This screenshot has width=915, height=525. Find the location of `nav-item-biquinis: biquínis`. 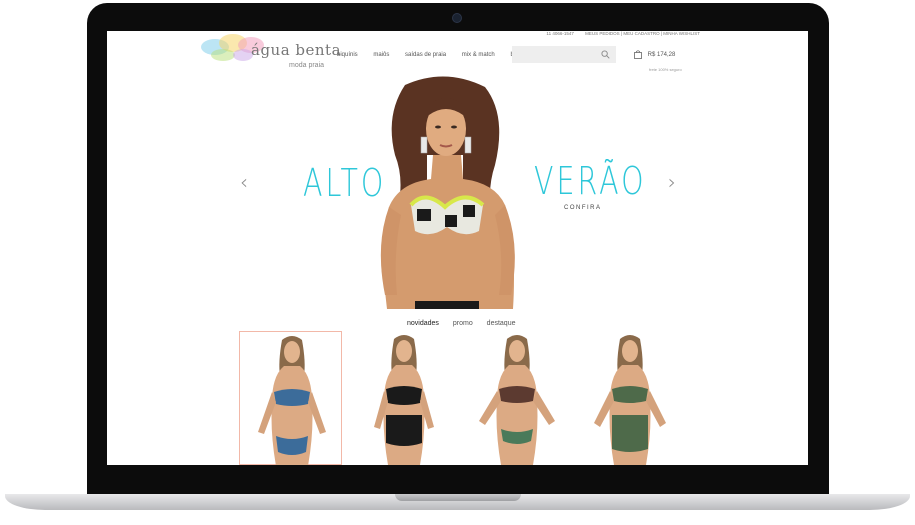

nav-item-biquinis: biquínis is located at coordinates (347, 55).